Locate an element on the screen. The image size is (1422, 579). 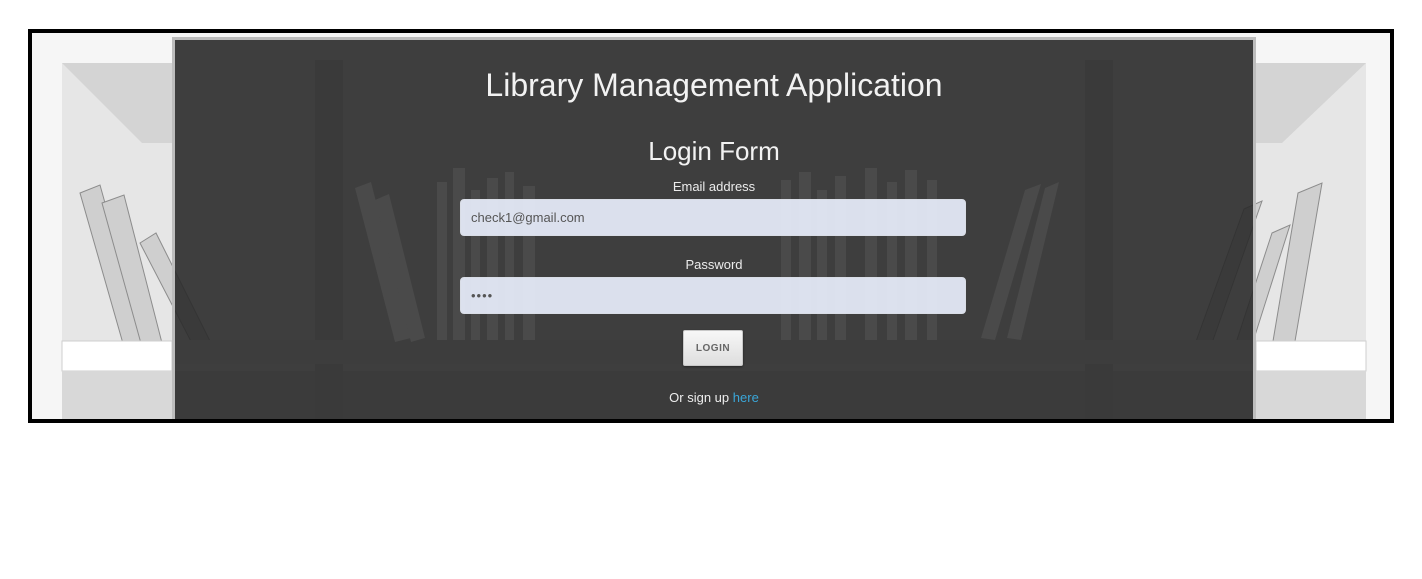
signup-link: here is located at coordinates (746, 397).